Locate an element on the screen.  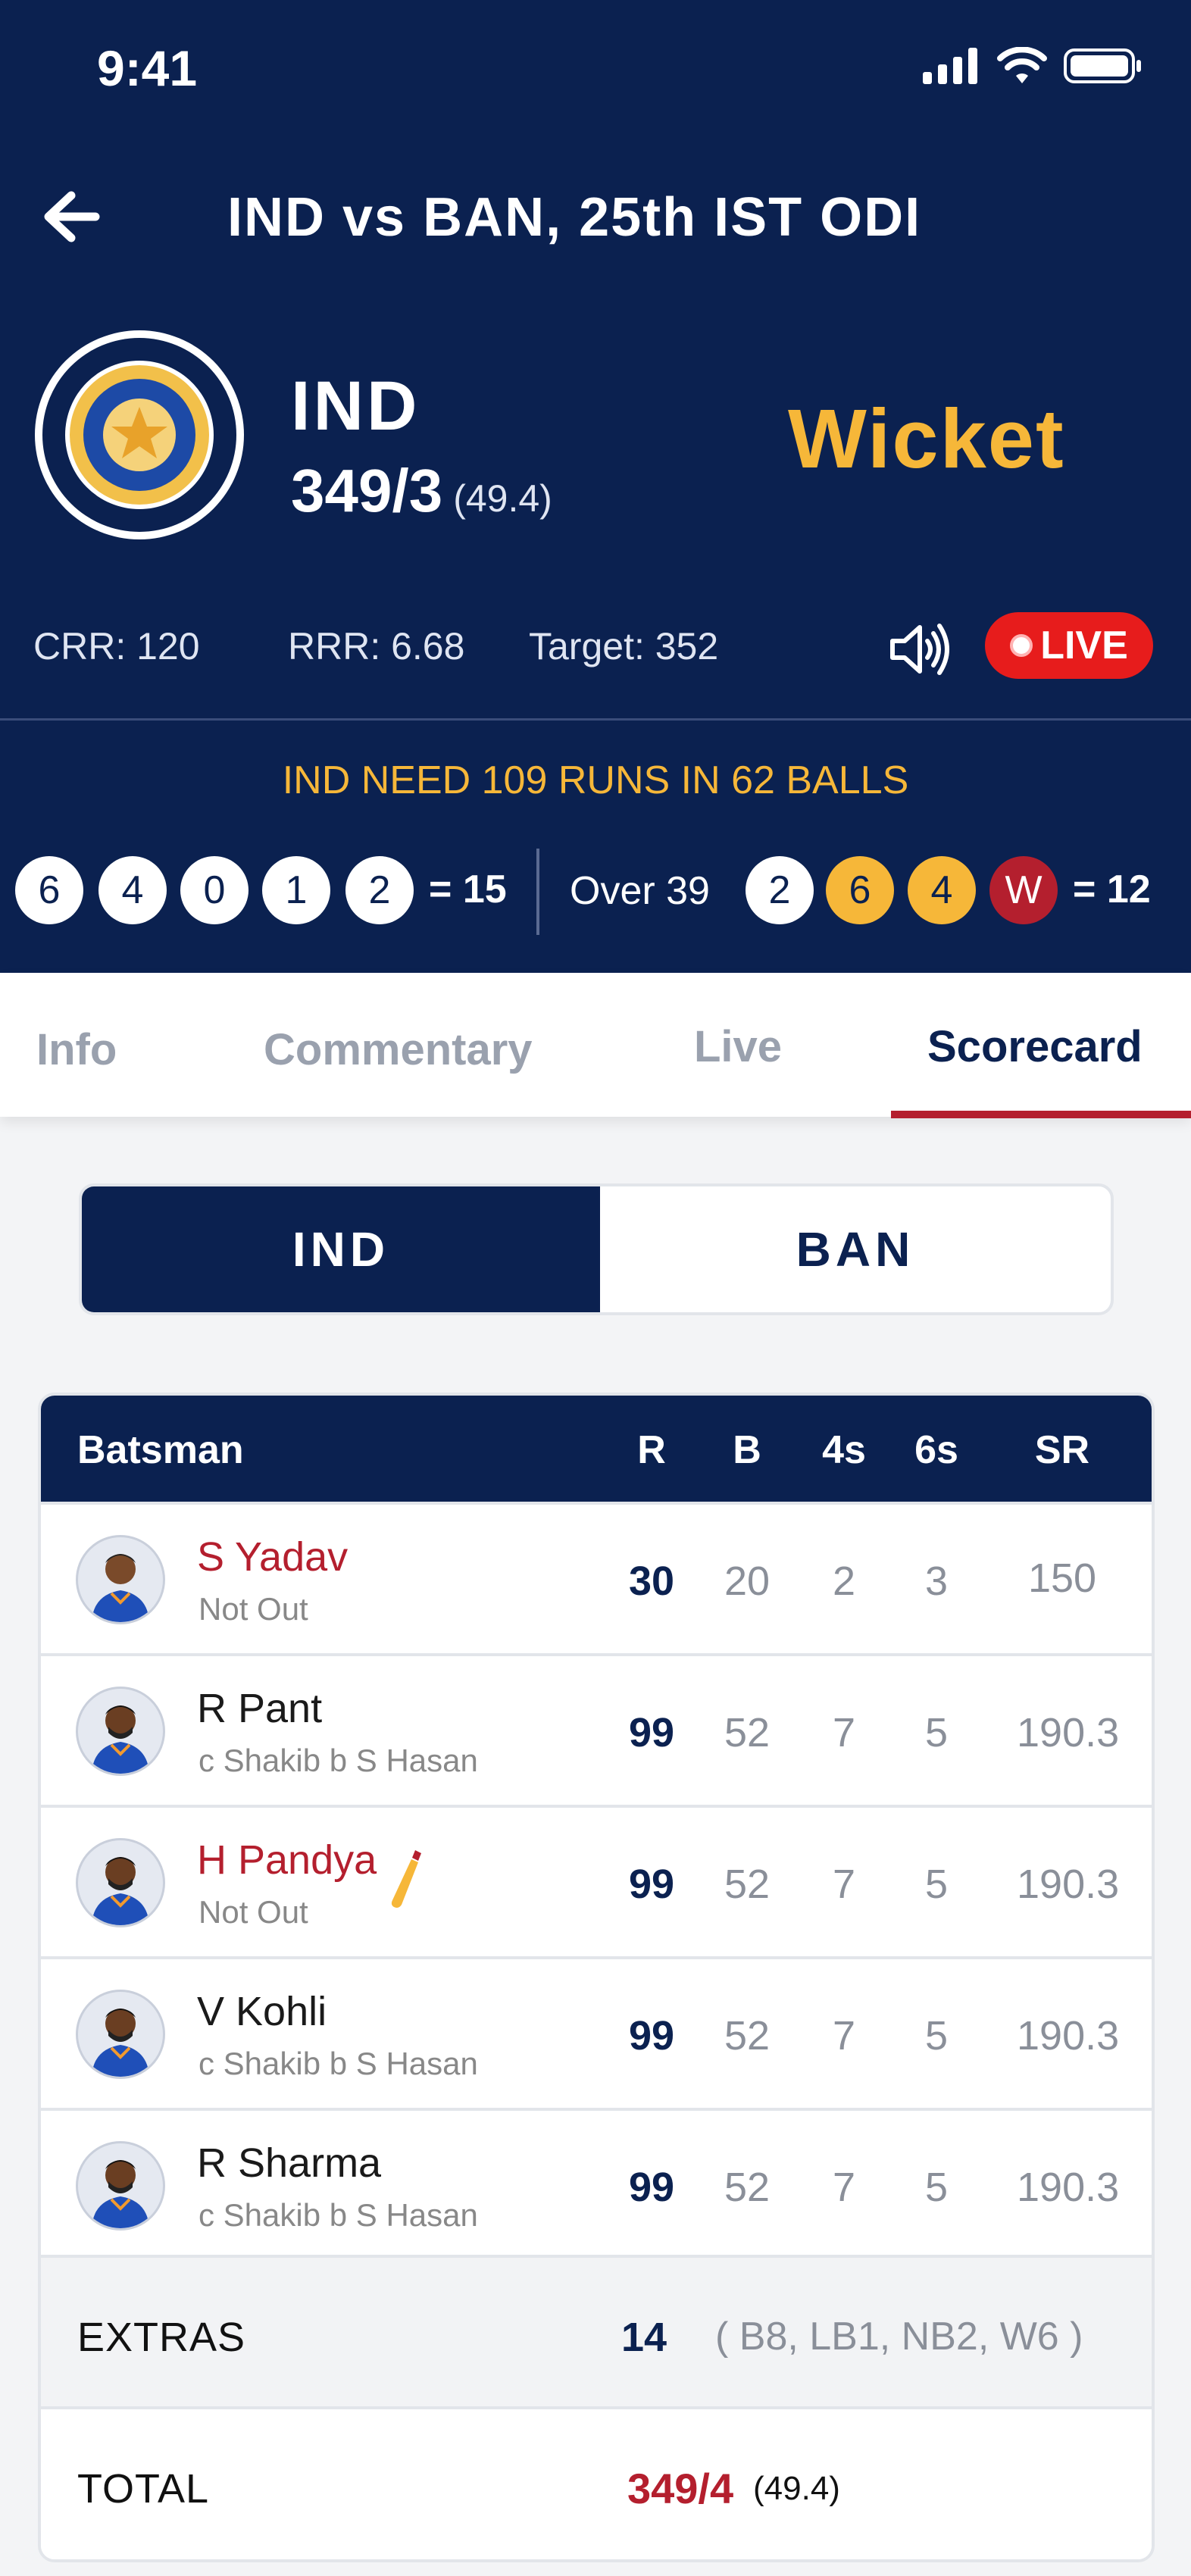
crr: CRR: 120 is located at coordinates (117, 646).